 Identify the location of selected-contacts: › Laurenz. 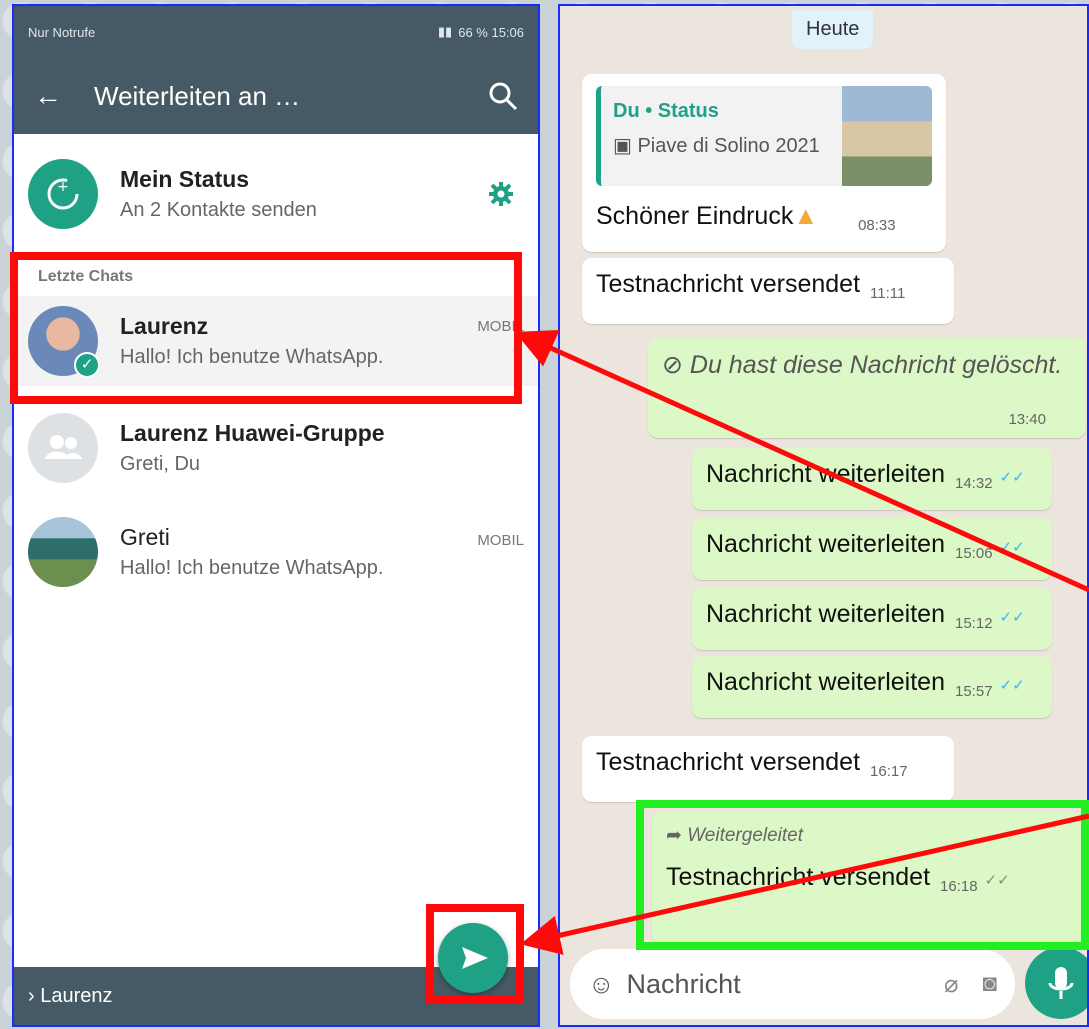
(70, 995).